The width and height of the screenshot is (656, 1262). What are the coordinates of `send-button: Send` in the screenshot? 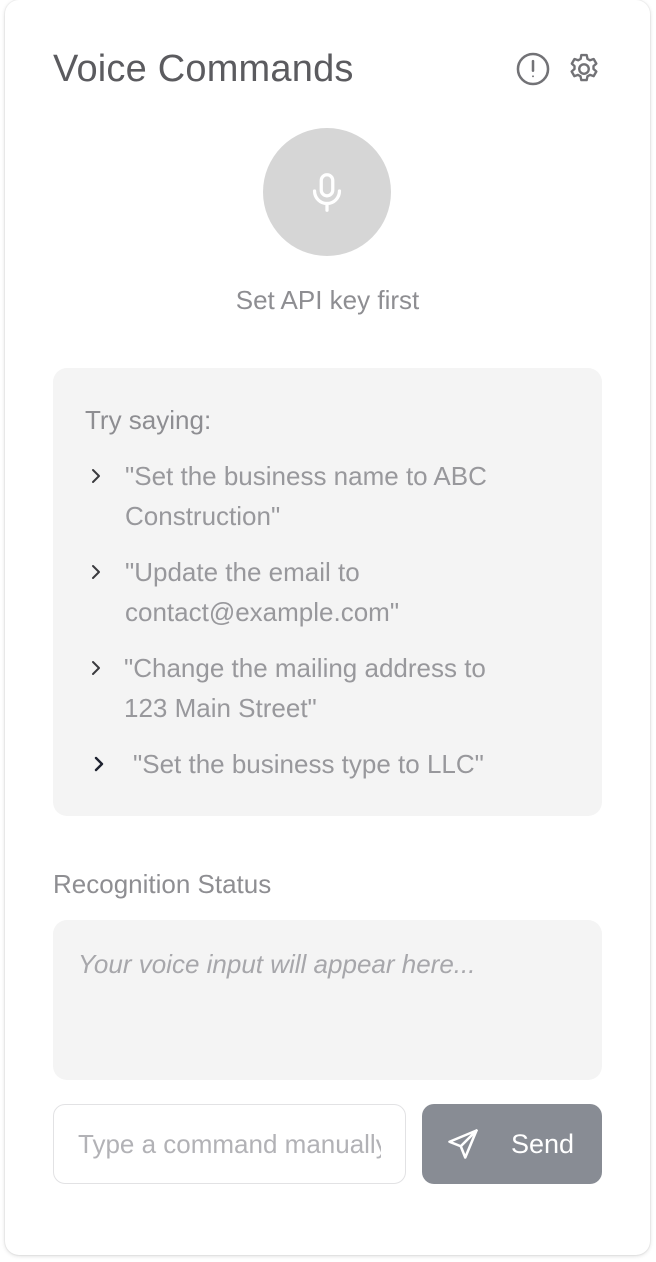 It's located at (512, 1144).